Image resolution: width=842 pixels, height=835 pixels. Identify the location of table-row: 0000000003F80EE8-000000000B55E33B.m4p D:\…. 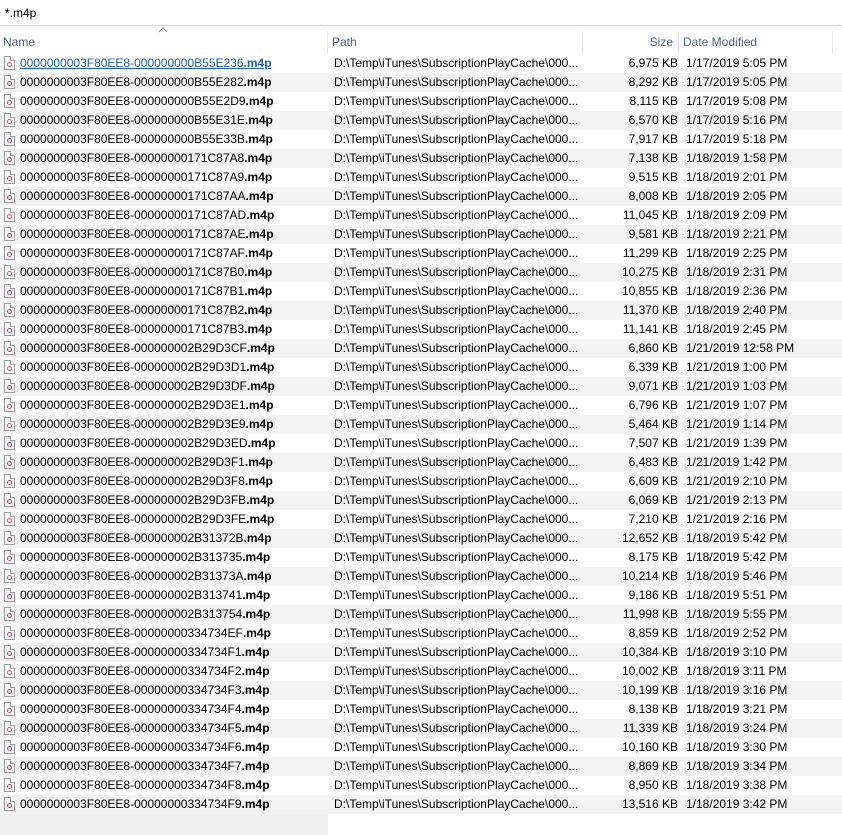
(421, 139).